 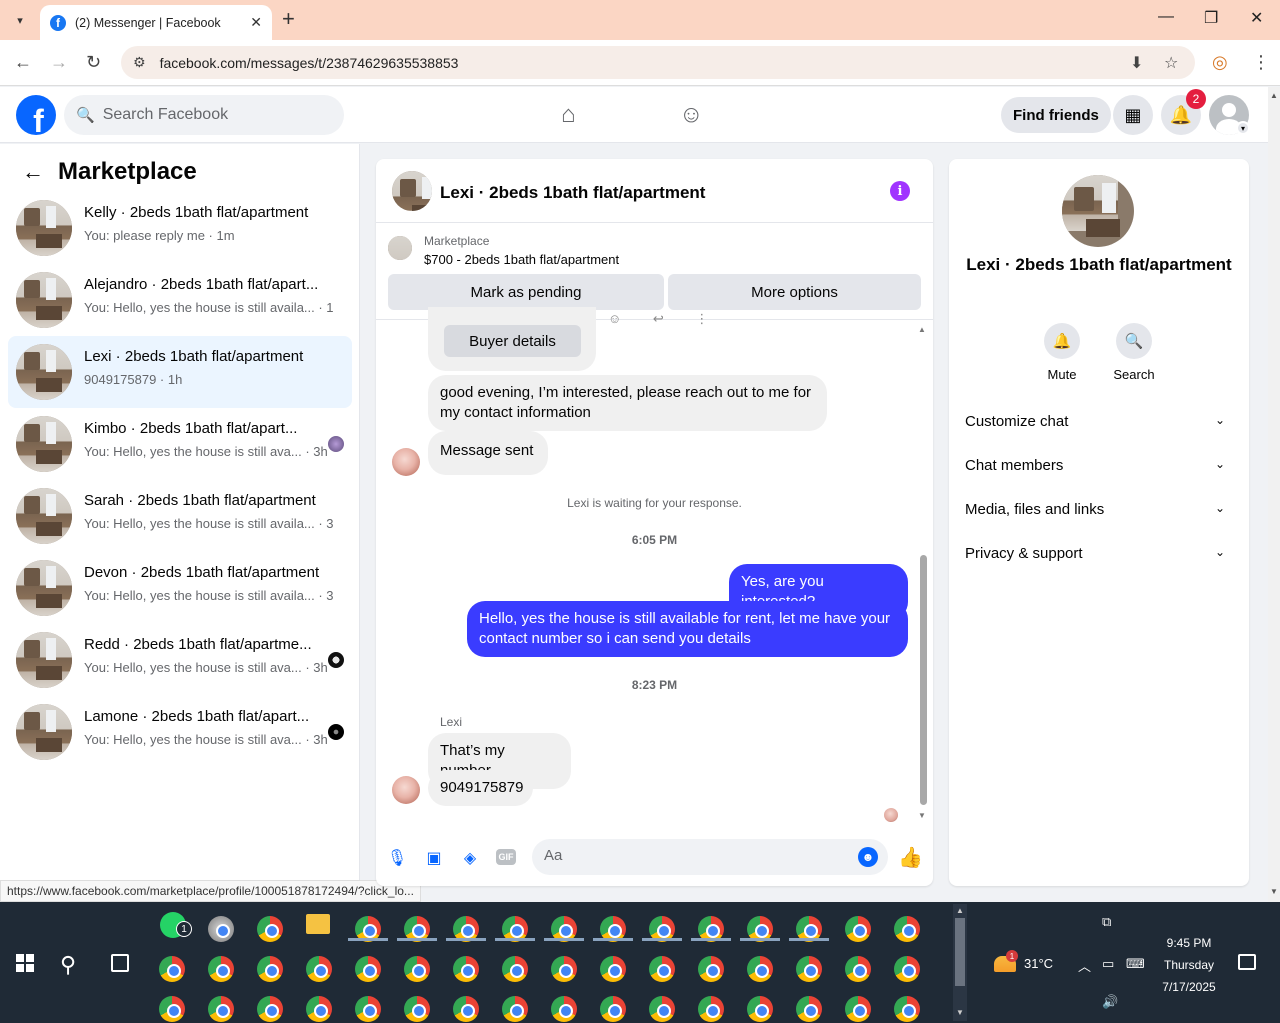 What do you see at coordinates (900, 191) in the screenshot?
I see `info-icon: i` at bounding box center [900, 191].